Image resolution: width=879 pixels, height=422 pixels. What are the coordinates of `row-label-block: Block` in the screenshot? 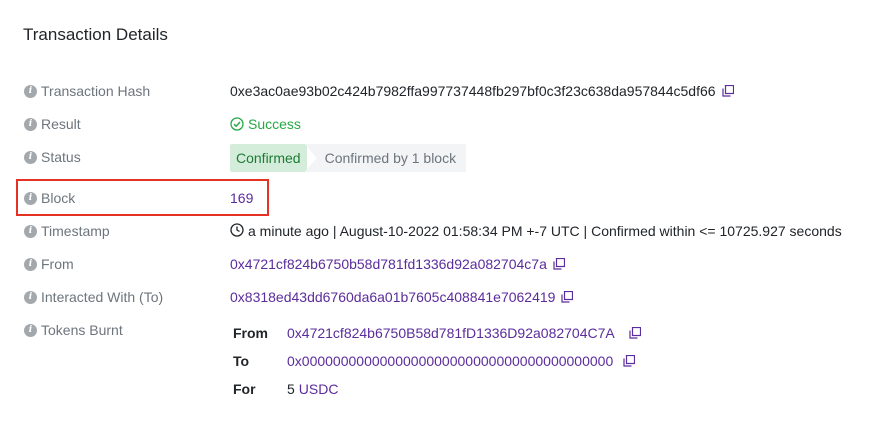 It's located at (58, 198).